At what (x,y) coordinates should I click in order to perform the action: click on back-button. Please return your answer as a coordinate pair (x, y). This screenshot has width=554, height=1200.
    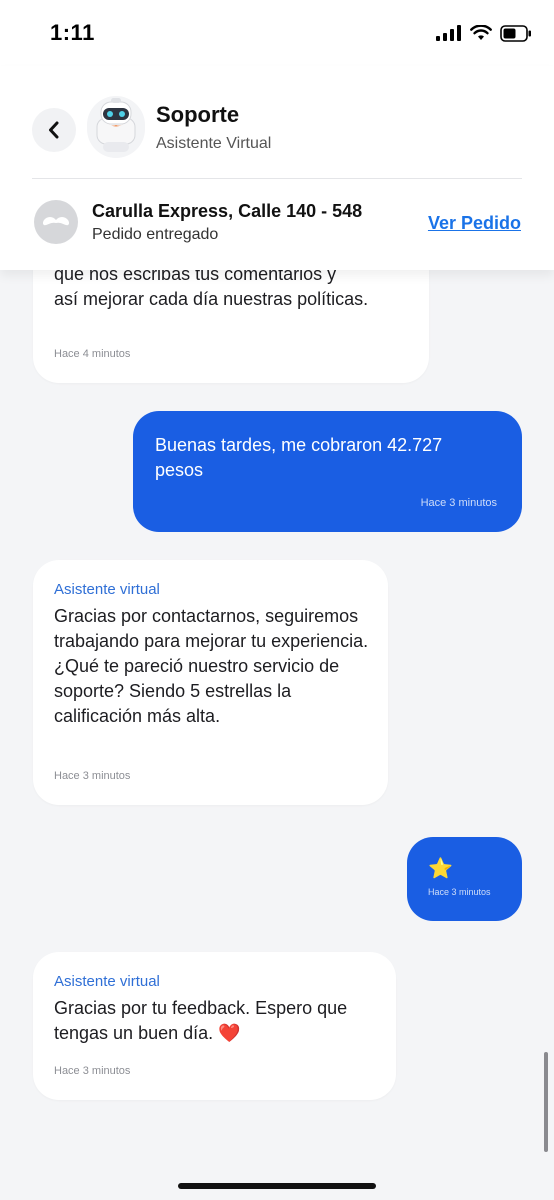
    Looking at the image, I should click on (54, 130).